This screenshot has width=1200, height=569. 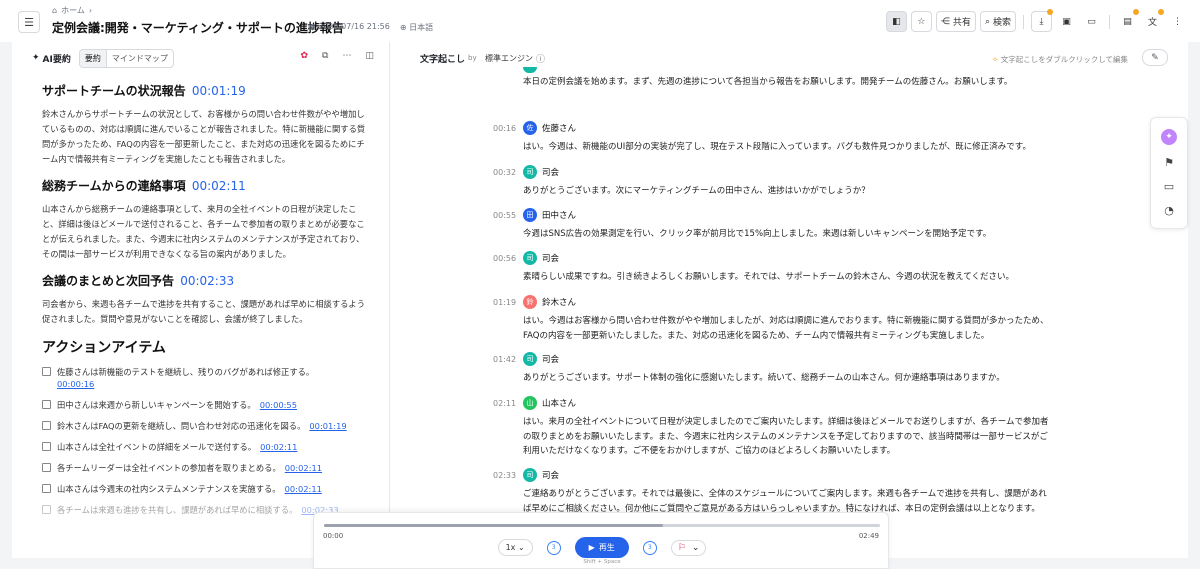 What do you see at coordinates (325, 56) in the screenshot?
I see `copy-icon: ⧉` at bounding box center [325, 56].